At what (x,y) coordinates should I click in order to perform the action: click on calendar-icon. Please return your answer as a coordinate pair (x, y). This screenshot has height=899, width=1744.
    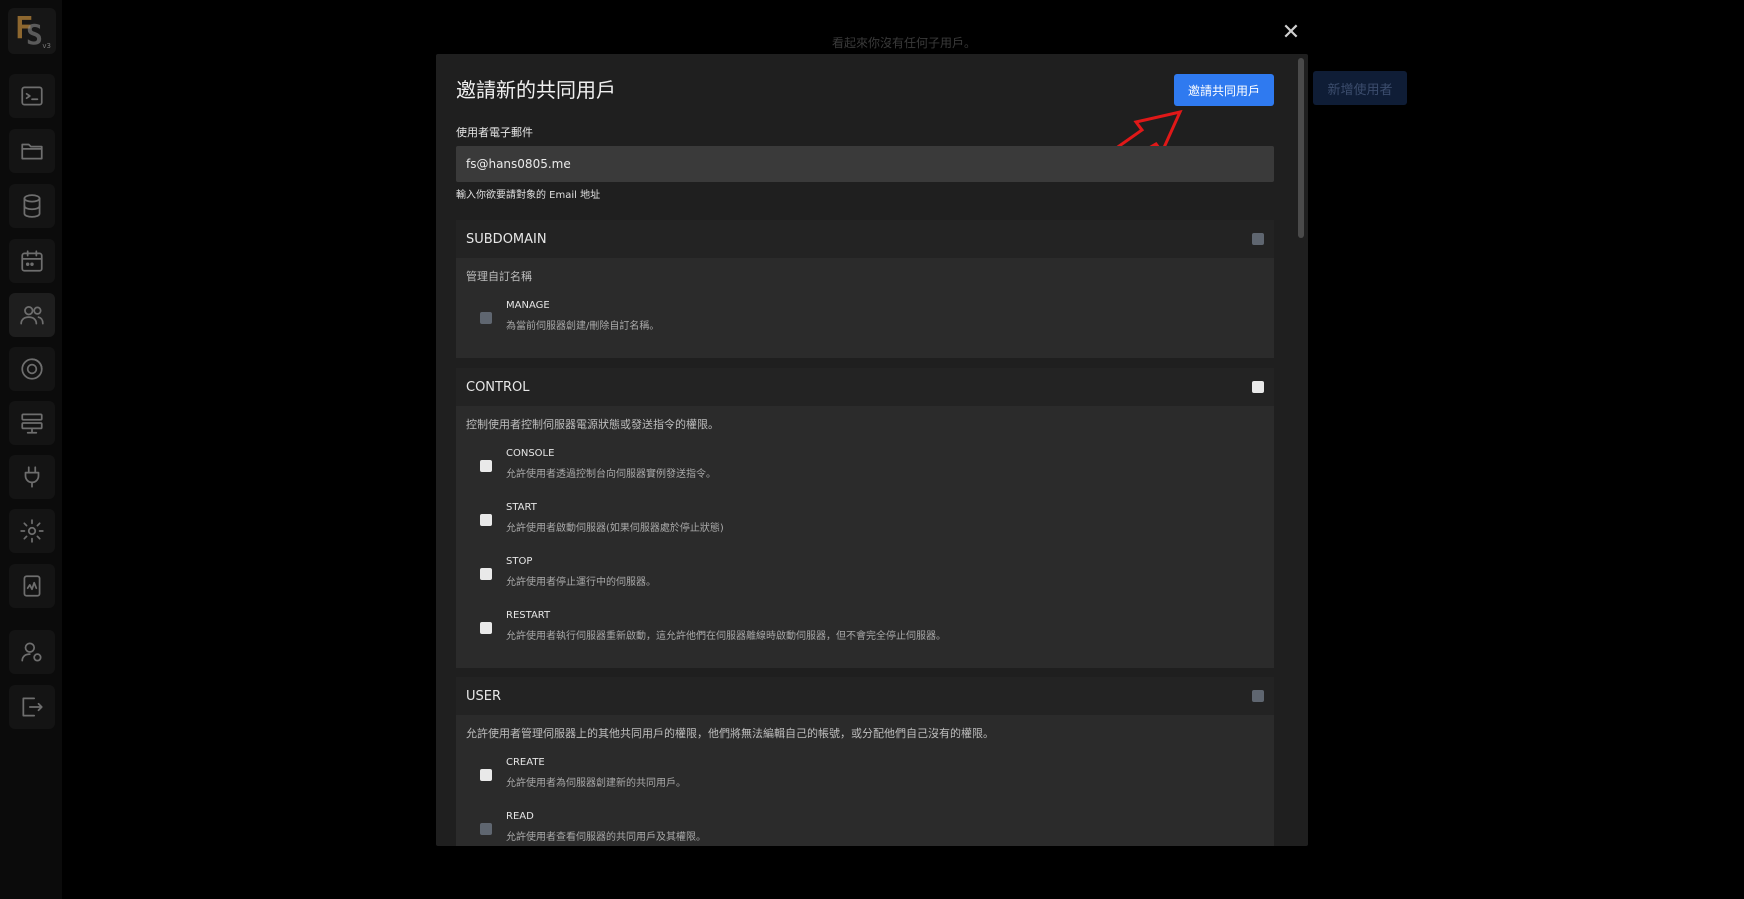
    Looking at the image, I should click on (32, 261).